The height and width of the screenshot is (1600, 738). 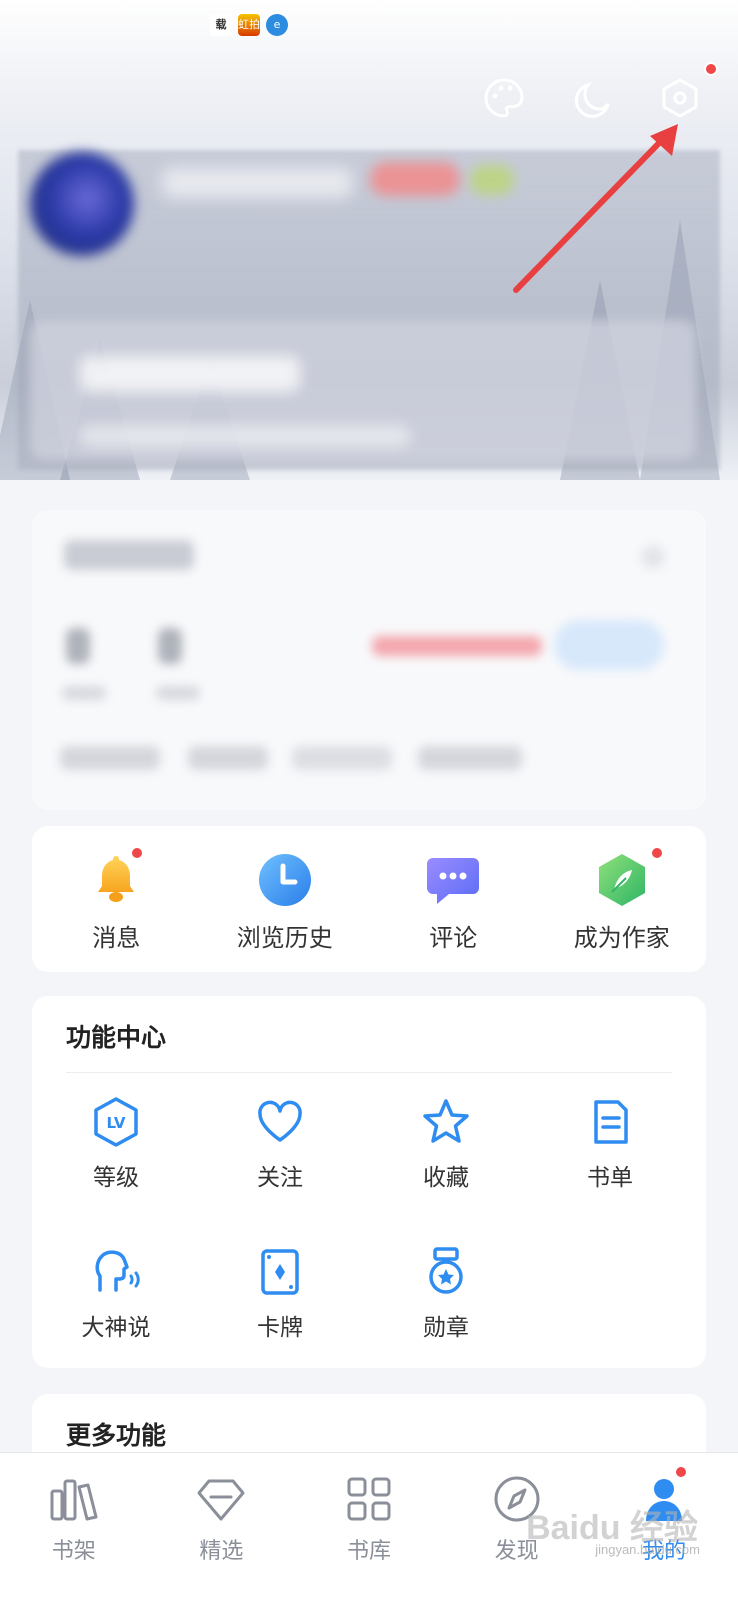 I want to click on watermark-url: jingyan.baidu.com, so click(x=647, y=1549).